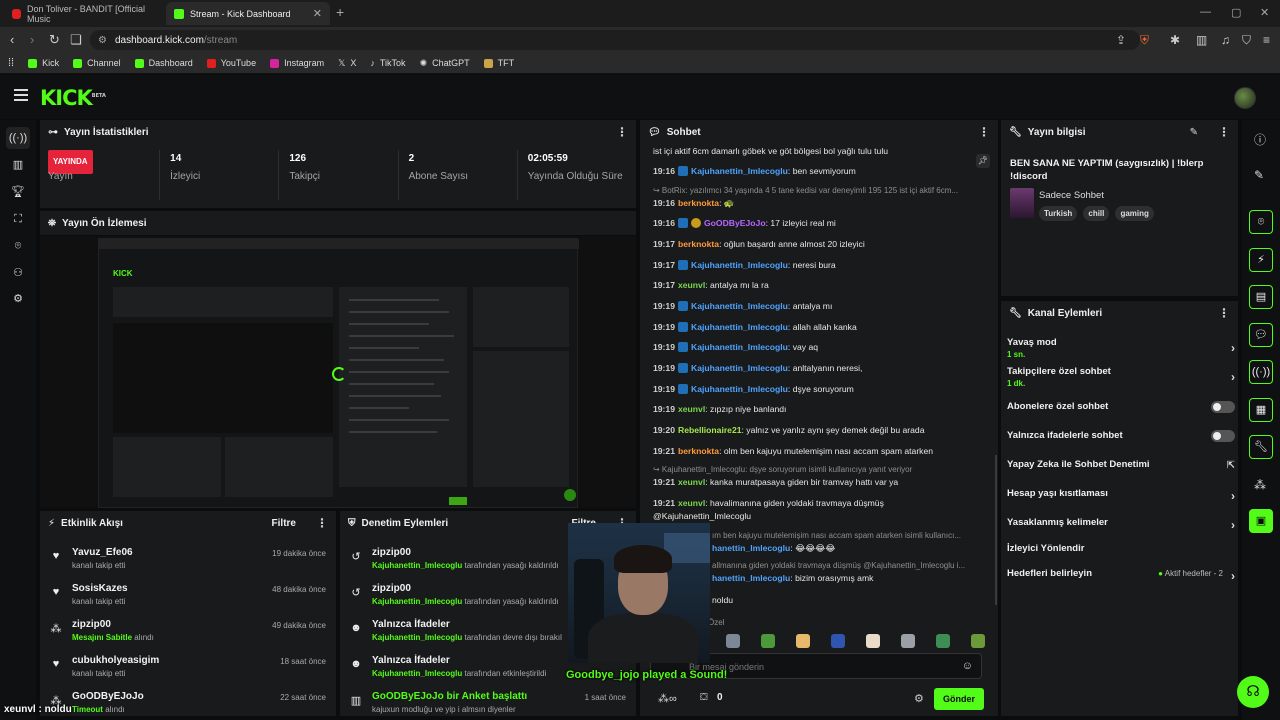  I want to click on notes-icon: ▤, so click(1261, 297).